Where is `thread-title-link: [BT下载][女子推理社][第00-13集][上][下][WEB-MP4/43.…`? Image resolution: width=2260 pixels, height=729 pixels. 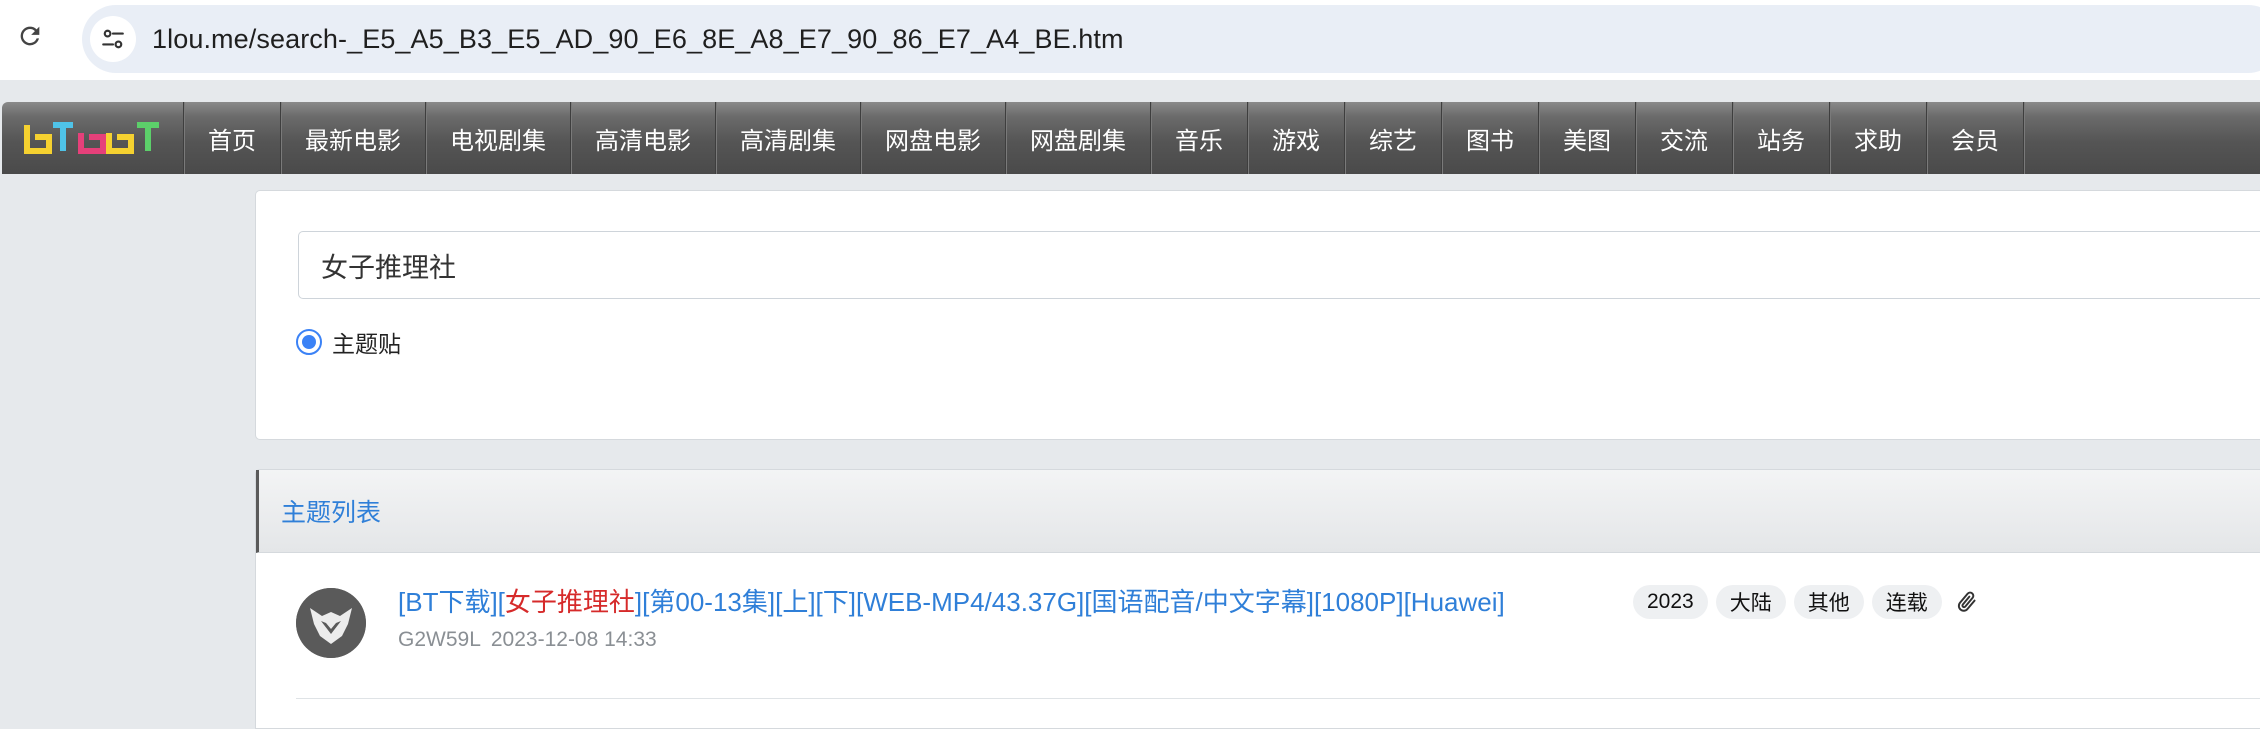
thread-title-link: [BT下载][女子推理社][第00-13集][上][下][WEB-MP4/43.… is located at coordinates (951, 602).